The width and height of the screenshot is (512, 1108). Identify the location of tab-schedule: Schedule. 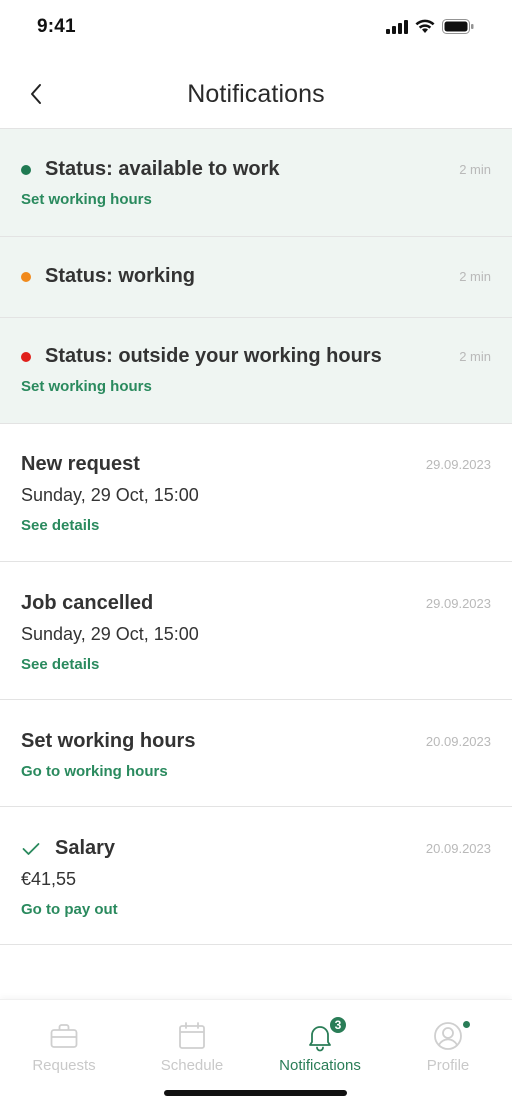
(192, 1040).